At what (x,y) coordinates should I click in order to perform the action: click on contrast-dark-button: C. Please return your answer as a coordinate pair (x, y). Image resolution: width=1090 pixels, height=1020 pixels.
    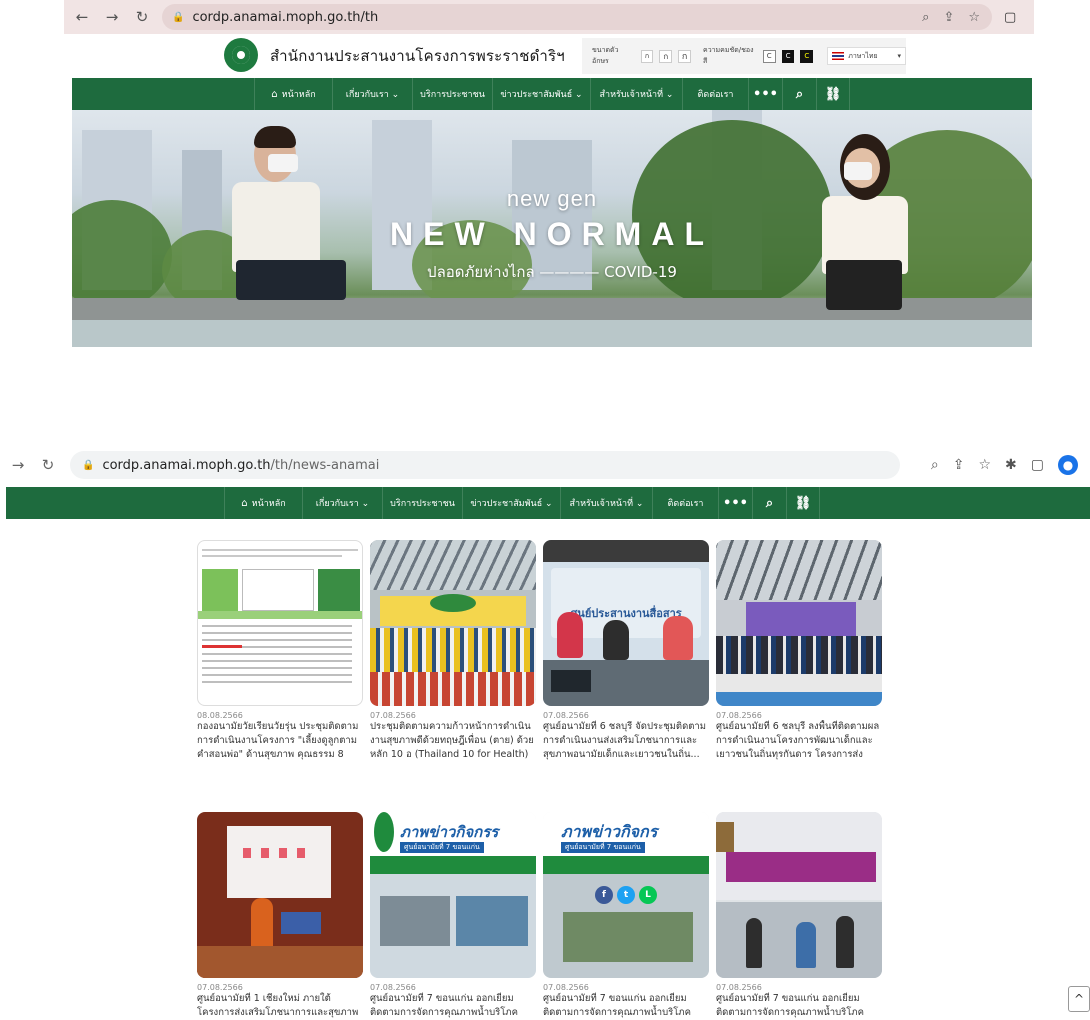
    Looking at the image, I should click on (788, 56).